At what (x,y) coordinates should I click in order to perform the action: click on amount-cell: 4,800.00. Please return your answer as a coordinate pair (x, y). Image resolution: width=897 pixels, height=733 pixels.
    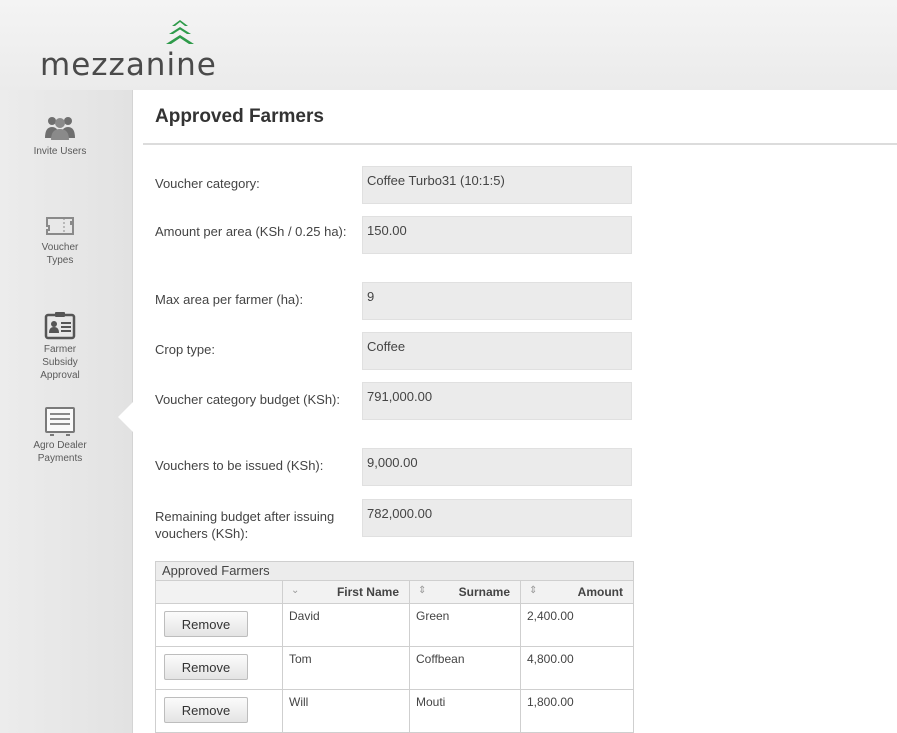
    Looking at the image, I should click on (577, 668).